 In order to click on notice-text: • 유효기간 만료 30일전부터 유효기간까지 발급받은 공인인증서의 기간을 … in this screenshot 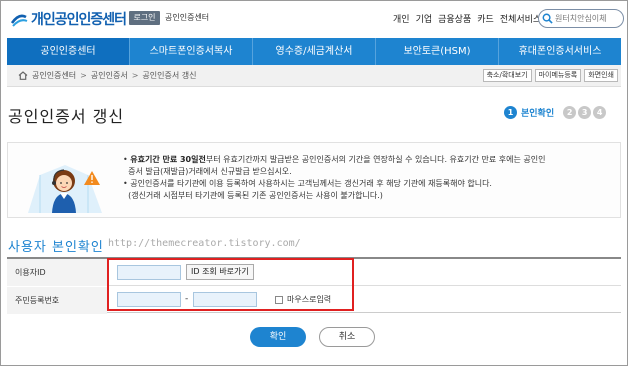, I will do `click(334, 177)`.